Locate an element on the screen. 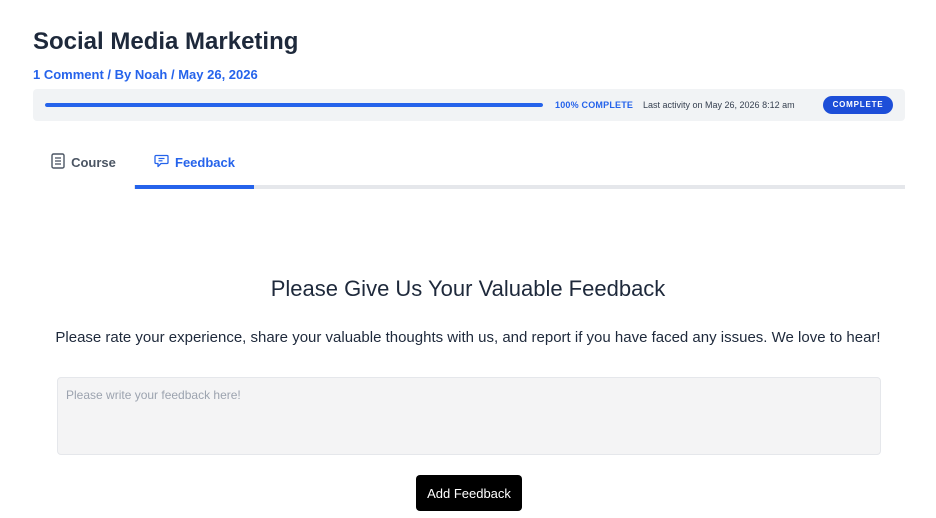  add-feedback-button: Add Feedback is located at coordinates (469, 493).